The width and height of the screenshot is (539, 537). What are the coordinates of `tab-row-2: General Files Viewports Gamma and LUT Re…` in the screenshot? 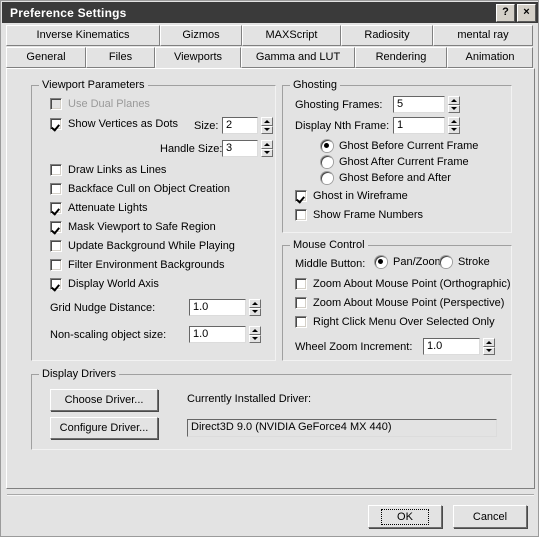 It's located at (270, 57).